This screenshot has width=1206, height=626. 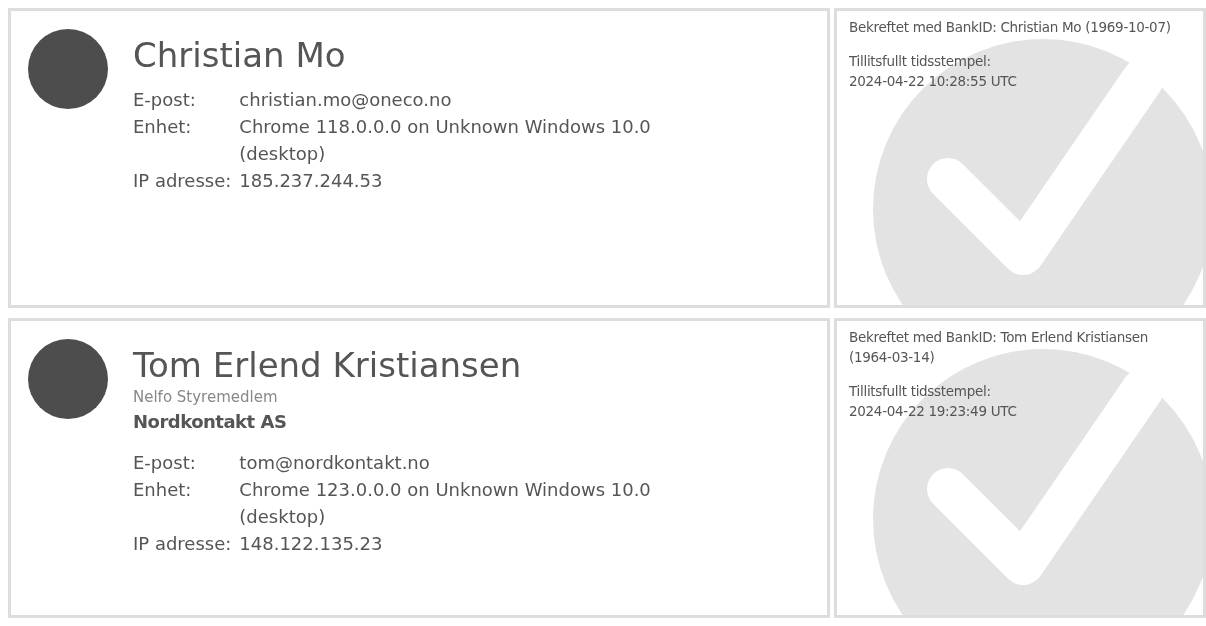 What do you see at coordinates (206, 397) in the screenshot?
I see `signer-role: Nelfo Styremedlem` at bounding box center [206, 397].